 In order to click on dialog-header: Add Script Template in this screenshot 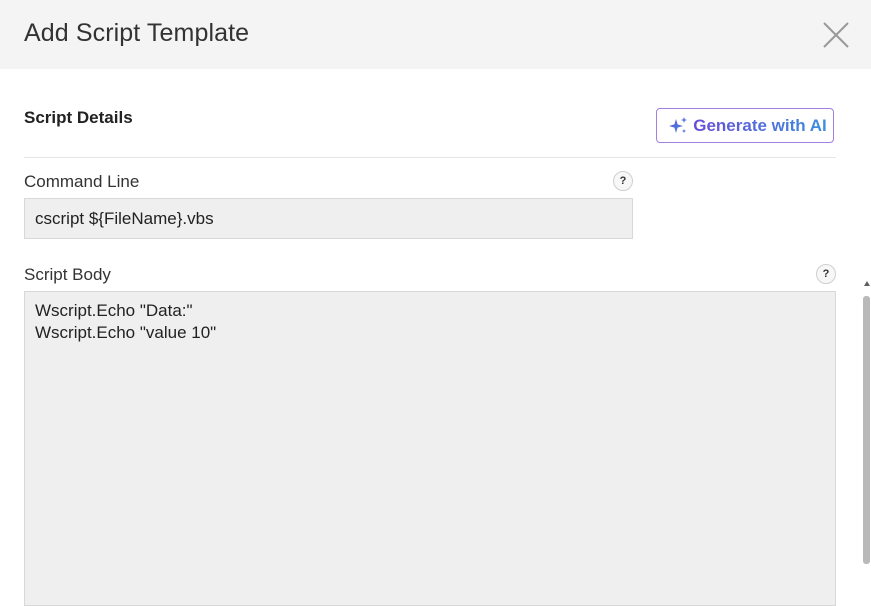, I will do `click(435, 34)`.